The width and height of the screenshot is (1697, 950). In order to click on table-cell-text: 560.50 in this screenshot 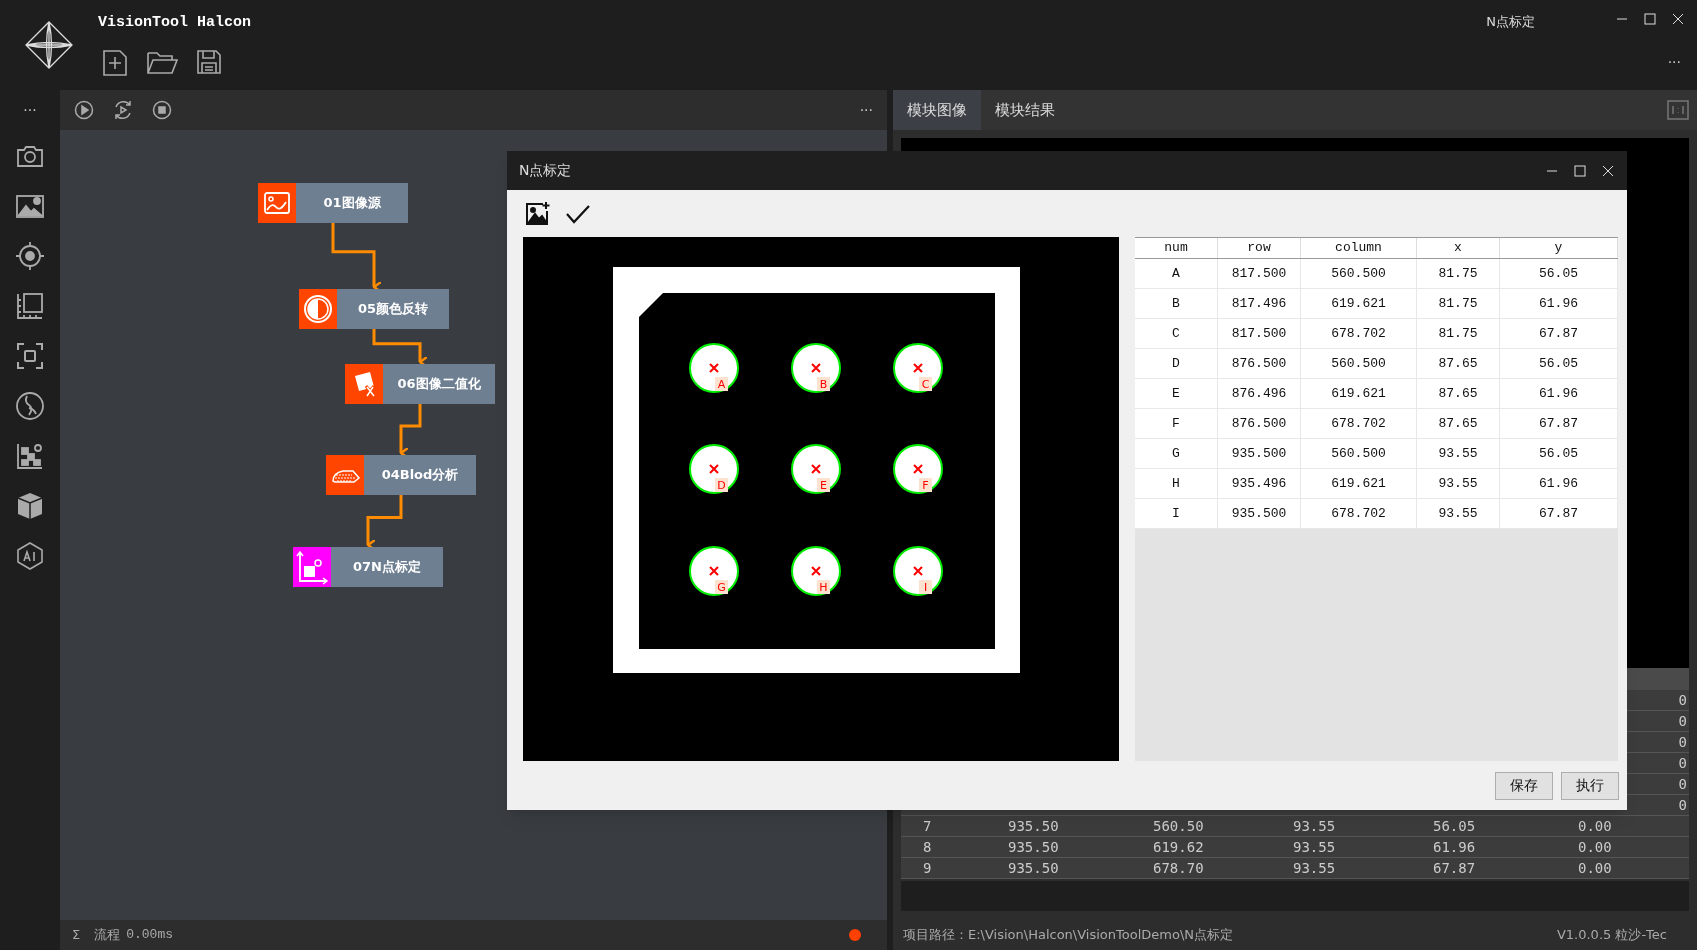, I will do `click(1178, 826)`.